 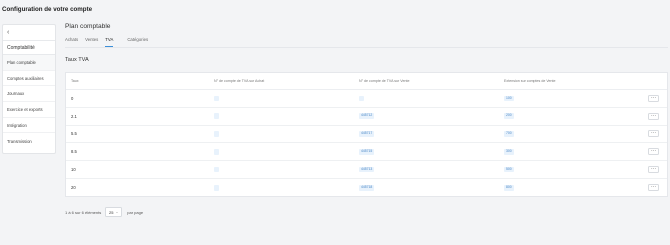 What do you see at coordinates (71, 41) in the screenshot?
I see `tab-achats: Achats` at bounding box center [71, 41].